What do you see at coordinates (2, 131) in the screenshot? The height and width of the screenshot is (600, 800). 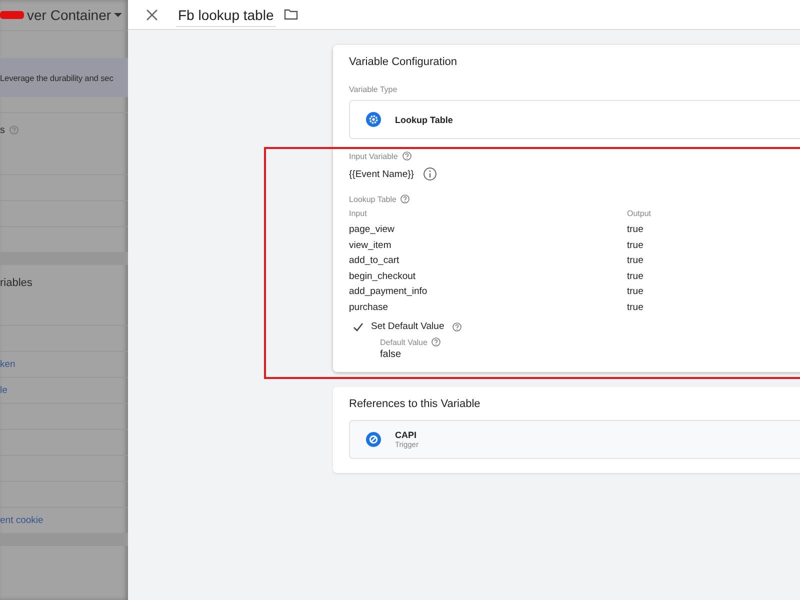 I see `section-heading: s` at bounding box center [2, 131].